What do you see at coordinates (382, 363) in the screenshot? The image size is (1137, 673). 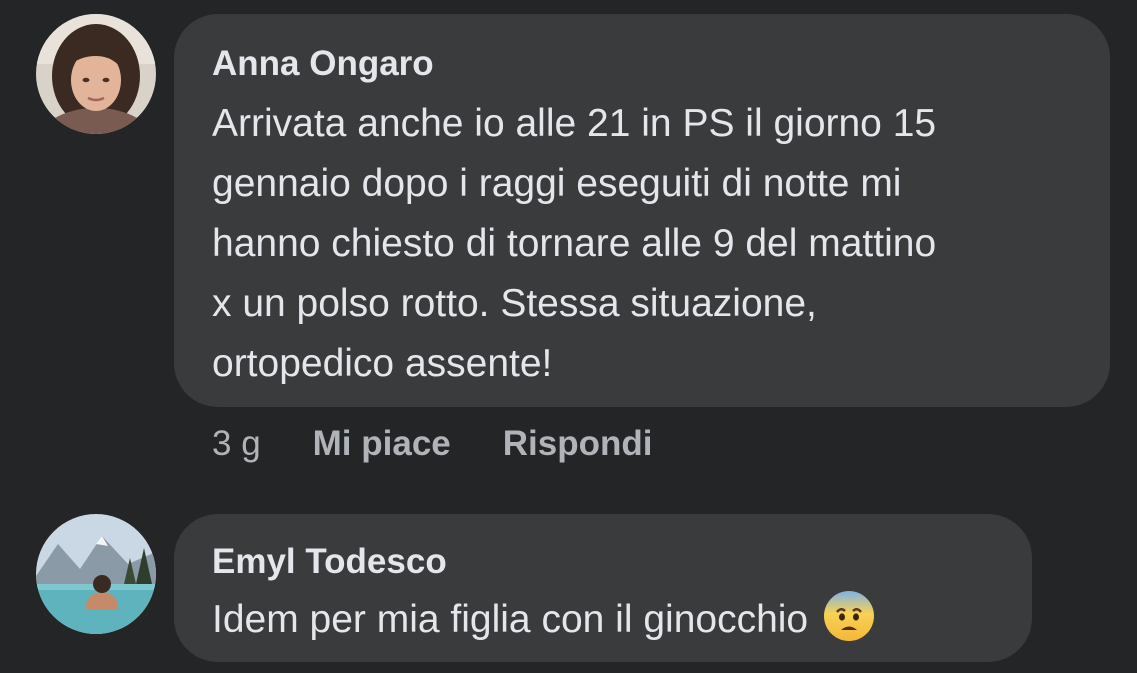 I see `comment-text-line: ortopedico assente!` at bounding box center [382, 363].